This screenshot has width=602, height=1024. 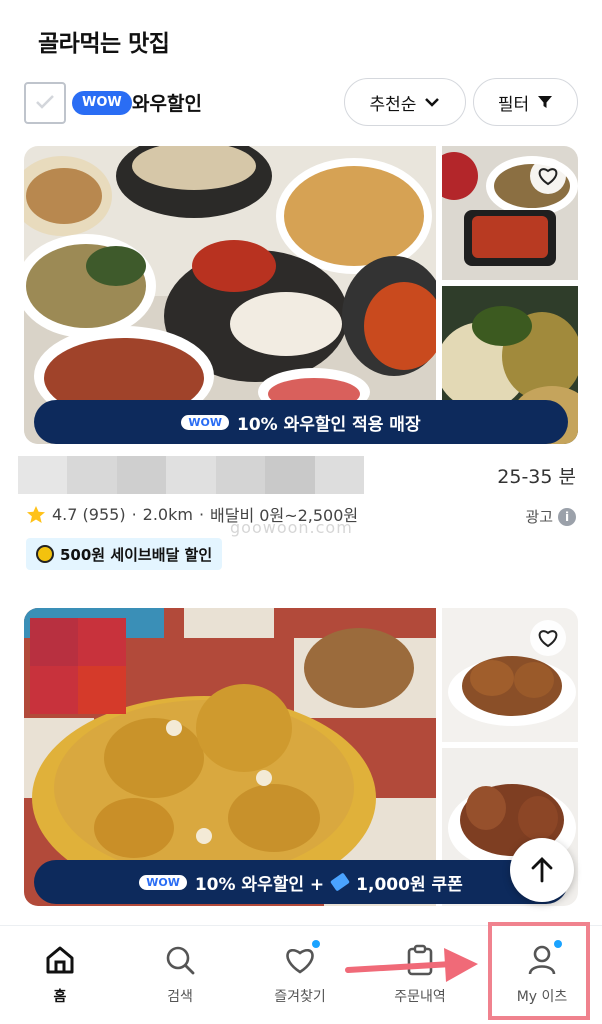 What do you see at coordinates (180, 960) in the screenshot?
I see `search-icon` at bounding box center [180, 960].